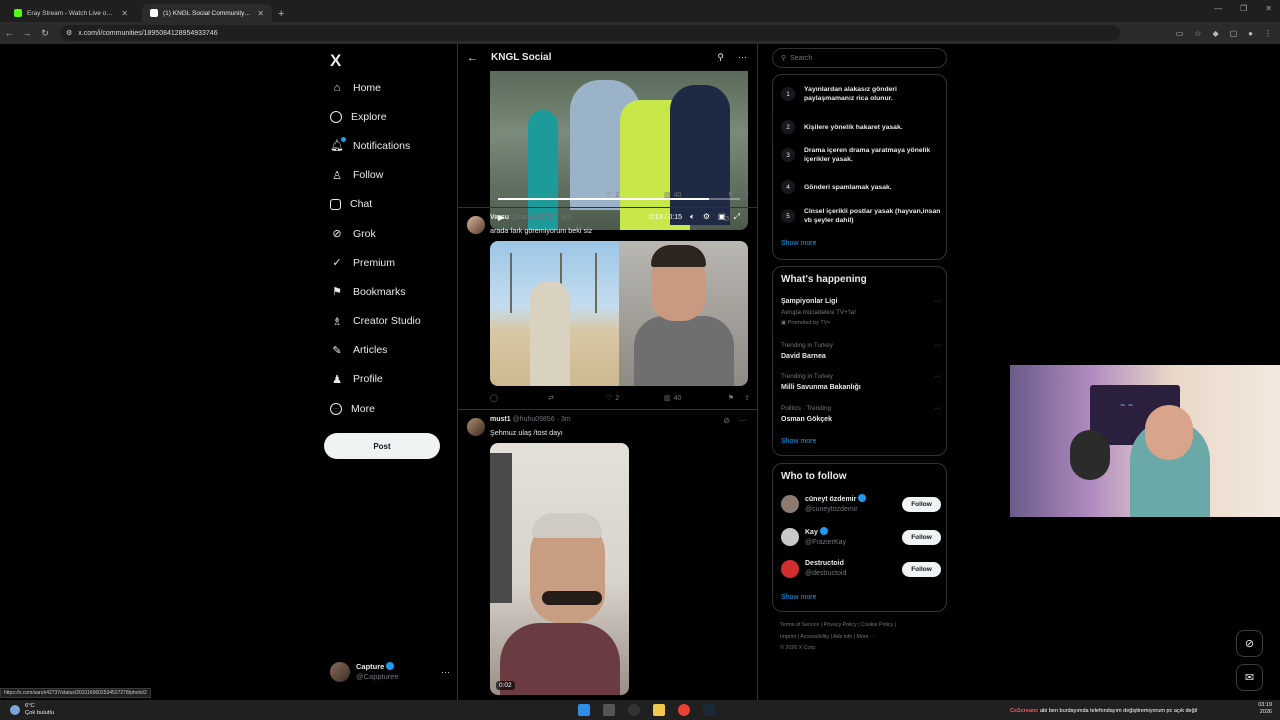 This screenshot has height=720, width=1280. Describe the element at coordinates (559, 569) in the screenshot. I see `tweet-video: 0:02` at that location.